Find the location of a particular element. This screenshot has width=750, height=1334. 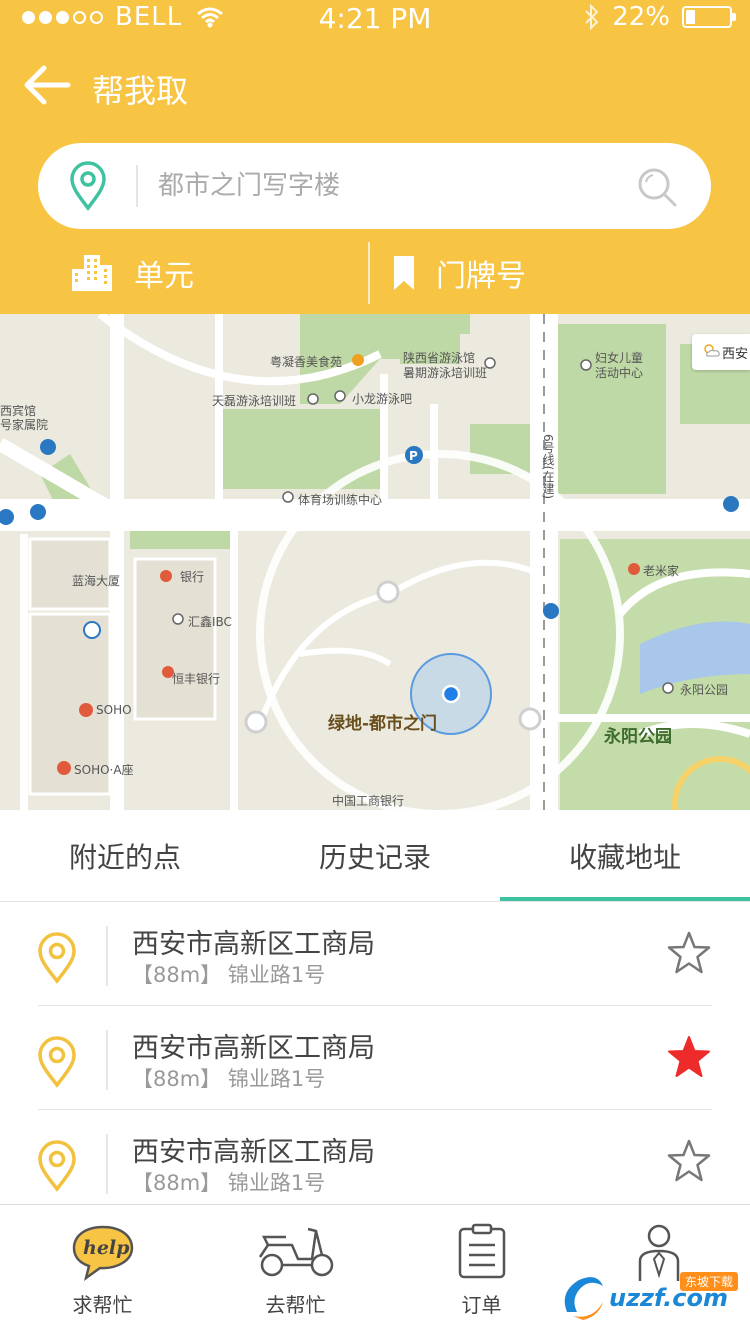

watermark-logo: uzzf.com 东坡下载 is located at coordinates (651, 1297).